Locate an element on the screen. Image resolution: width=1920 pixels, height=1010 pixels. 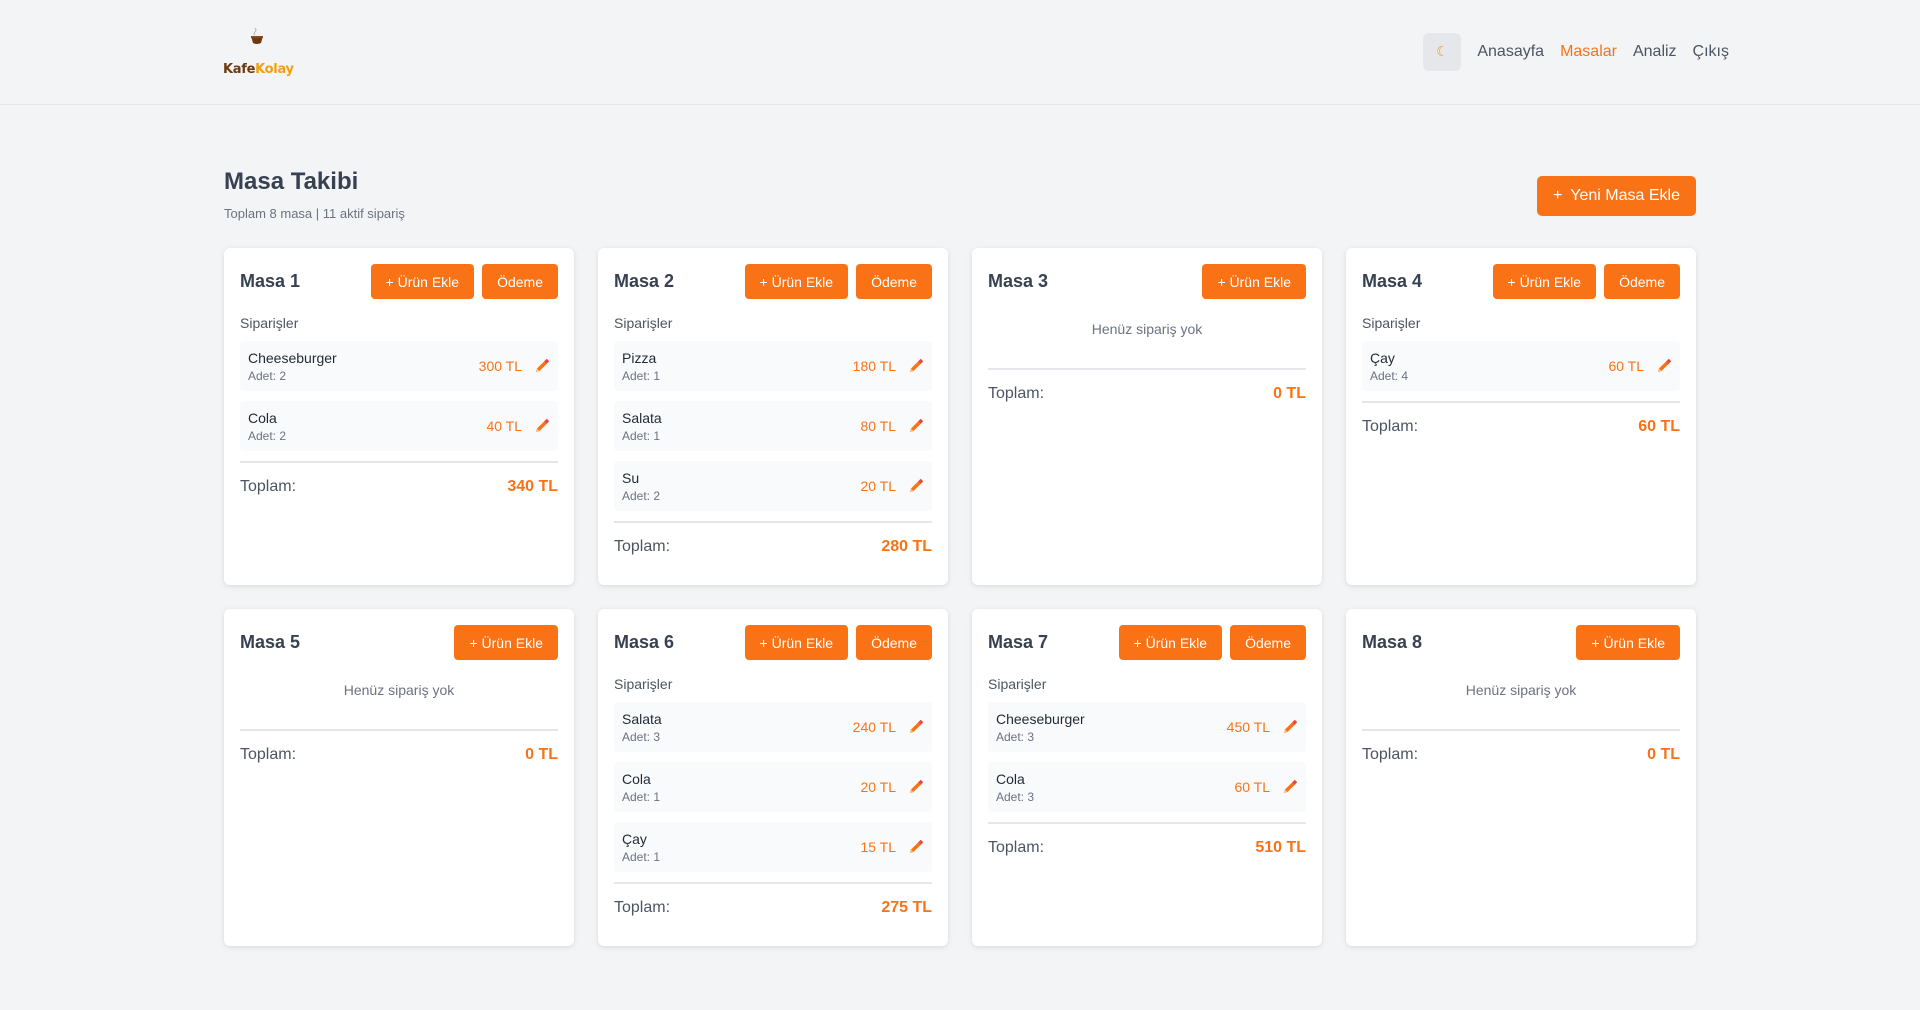
table-name: Masa 6 is located at coordinates (644, 642).